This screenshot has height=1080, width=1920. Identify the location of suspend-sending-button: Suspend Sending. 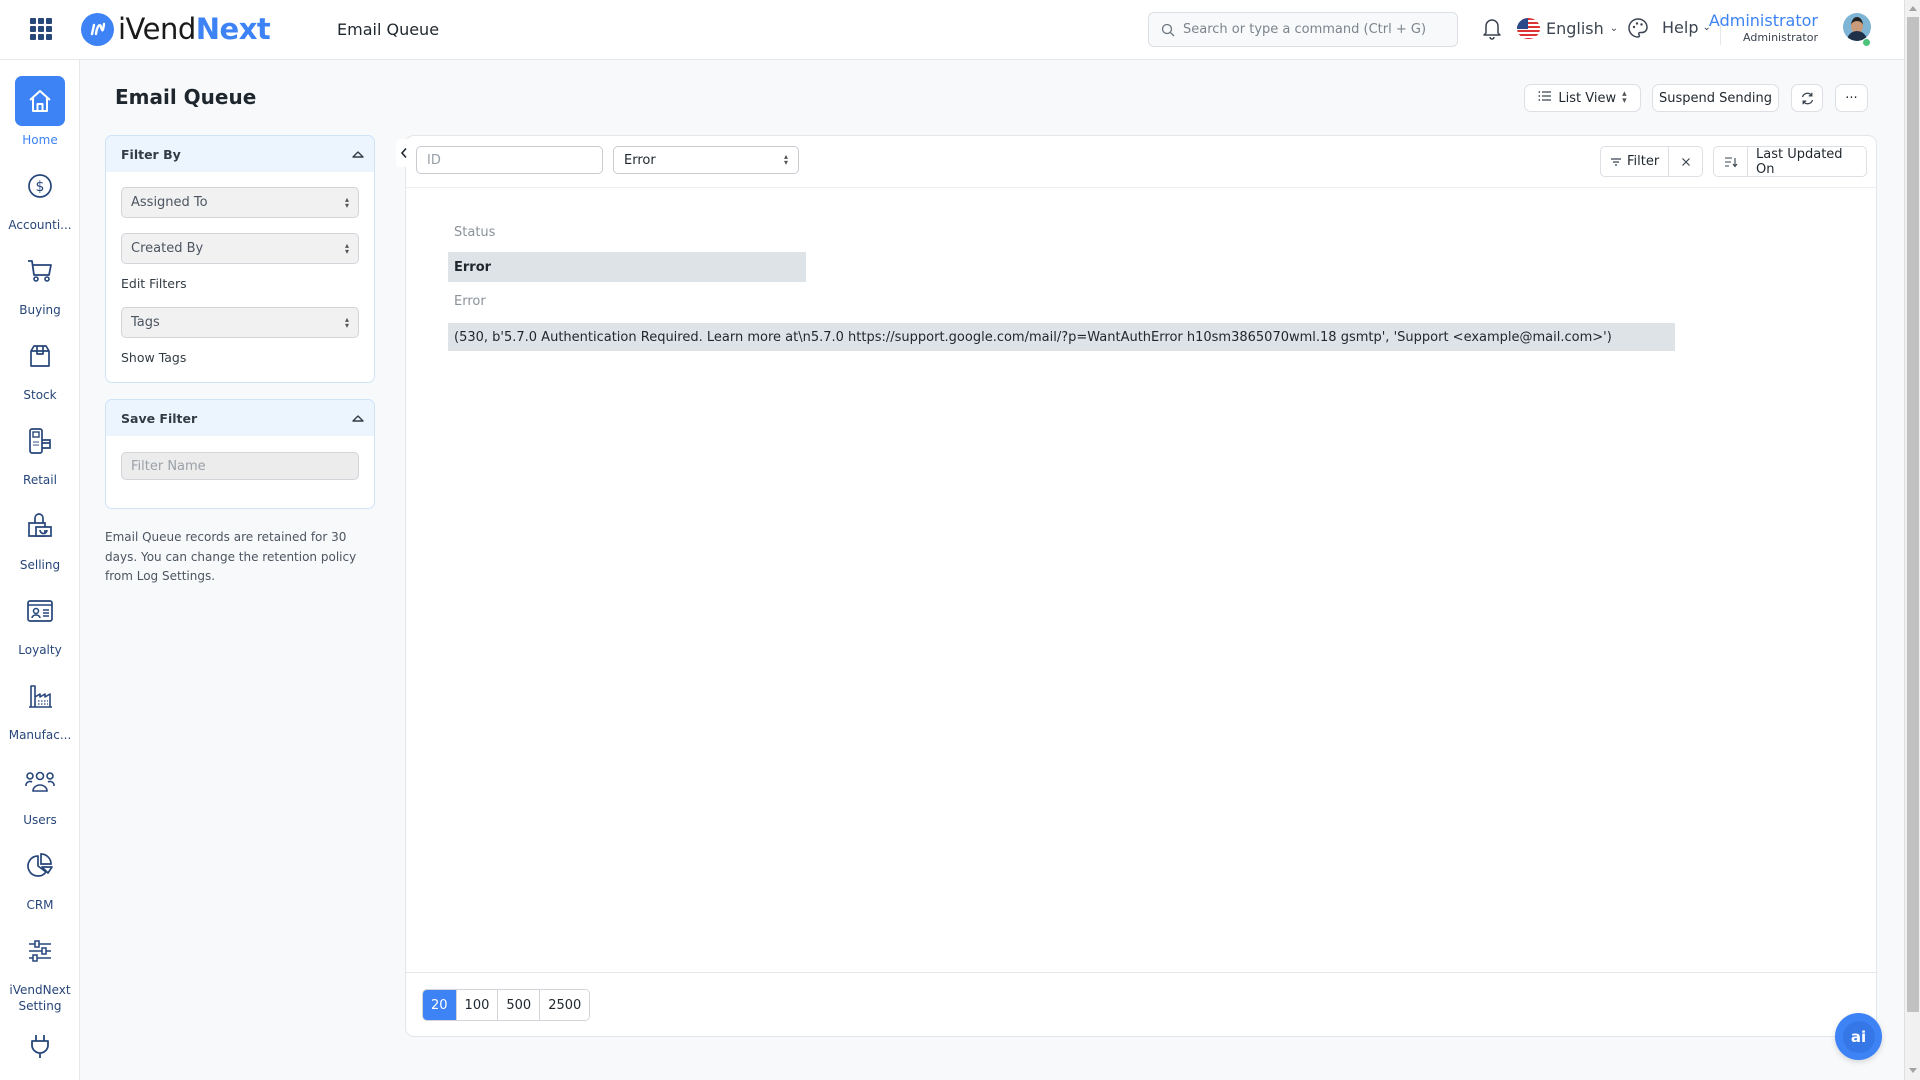
(1715, 98).